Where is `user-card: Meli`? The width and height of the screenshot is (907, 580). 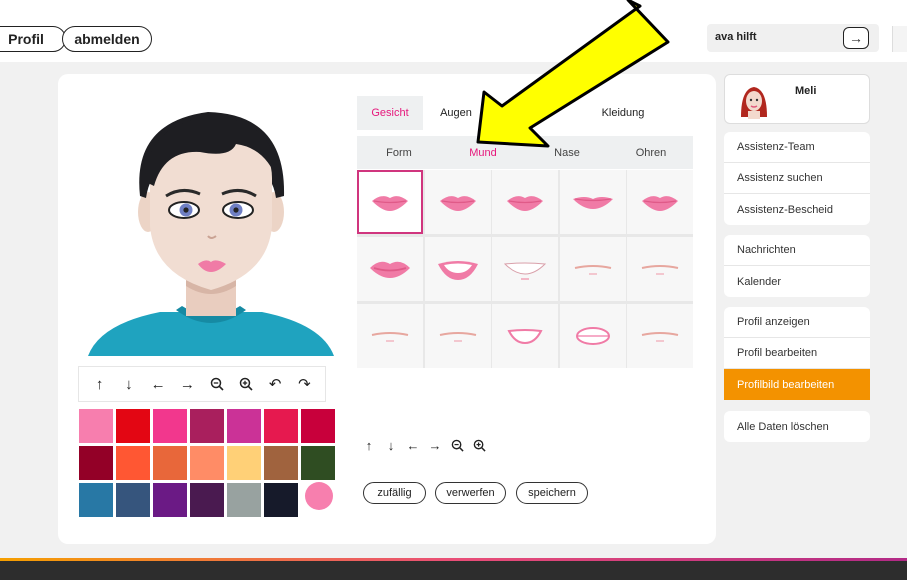 user-card: Meli is located at coordinates (797, 99).